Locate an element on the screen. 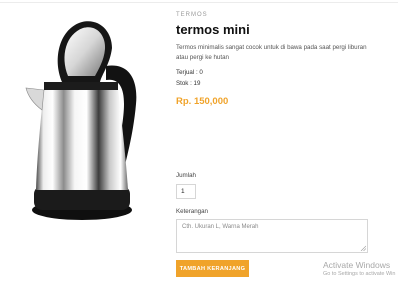 The image size is (398, 284). quantity-label: Jumlah is located at coordinates (186, 175).